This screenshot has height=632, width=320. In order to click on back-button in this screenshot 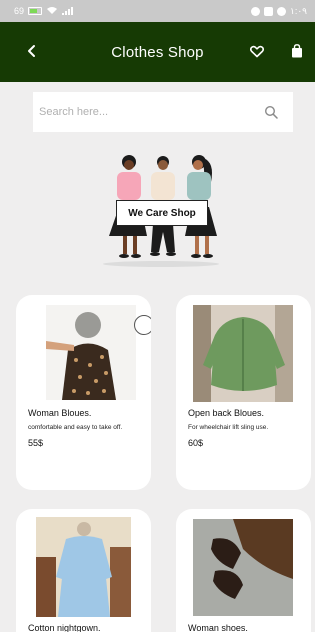, I will do `click(32, 51)`.